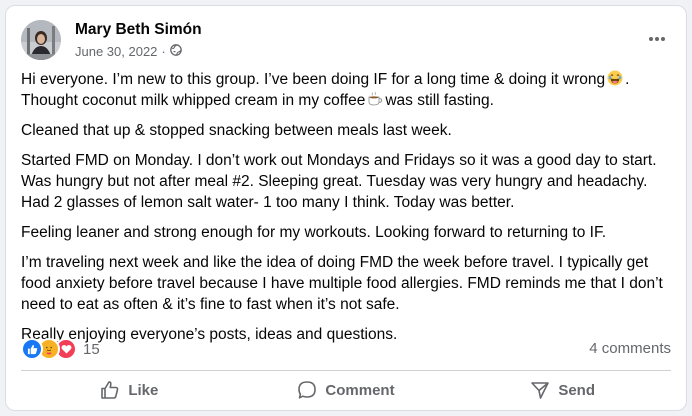 The height and width of the screenshot is (416, 692). What do you see at coordinates (615, 78) in the screenshot?
I see `laughing-face-icon` at bounding box center [615, 78].